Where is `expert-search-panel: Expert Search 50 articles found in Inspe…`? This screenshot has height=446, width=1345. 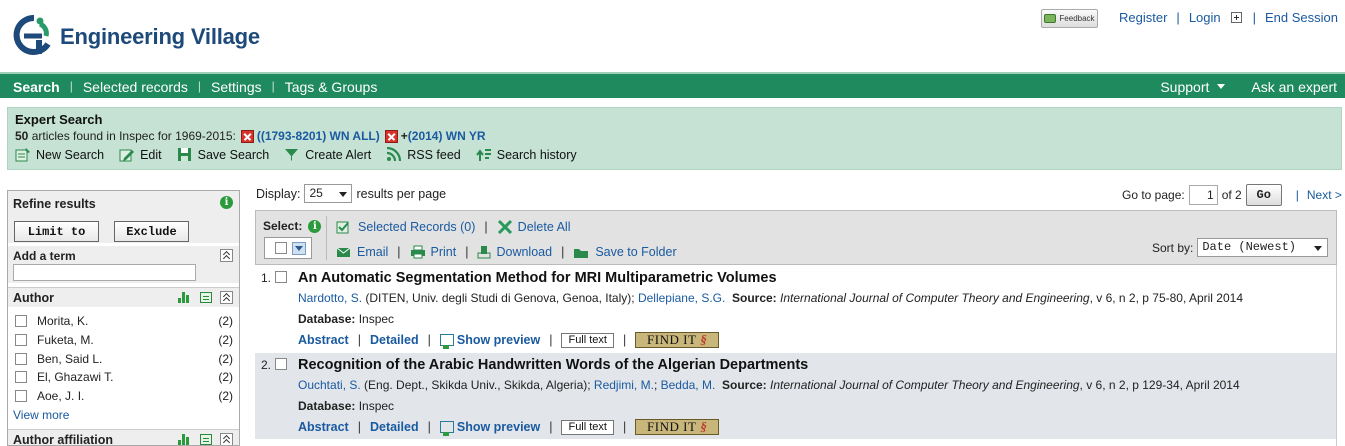 expert-search-panel: Expert Search 50 articles found in Inspe… is located at coordinates (674, 138).